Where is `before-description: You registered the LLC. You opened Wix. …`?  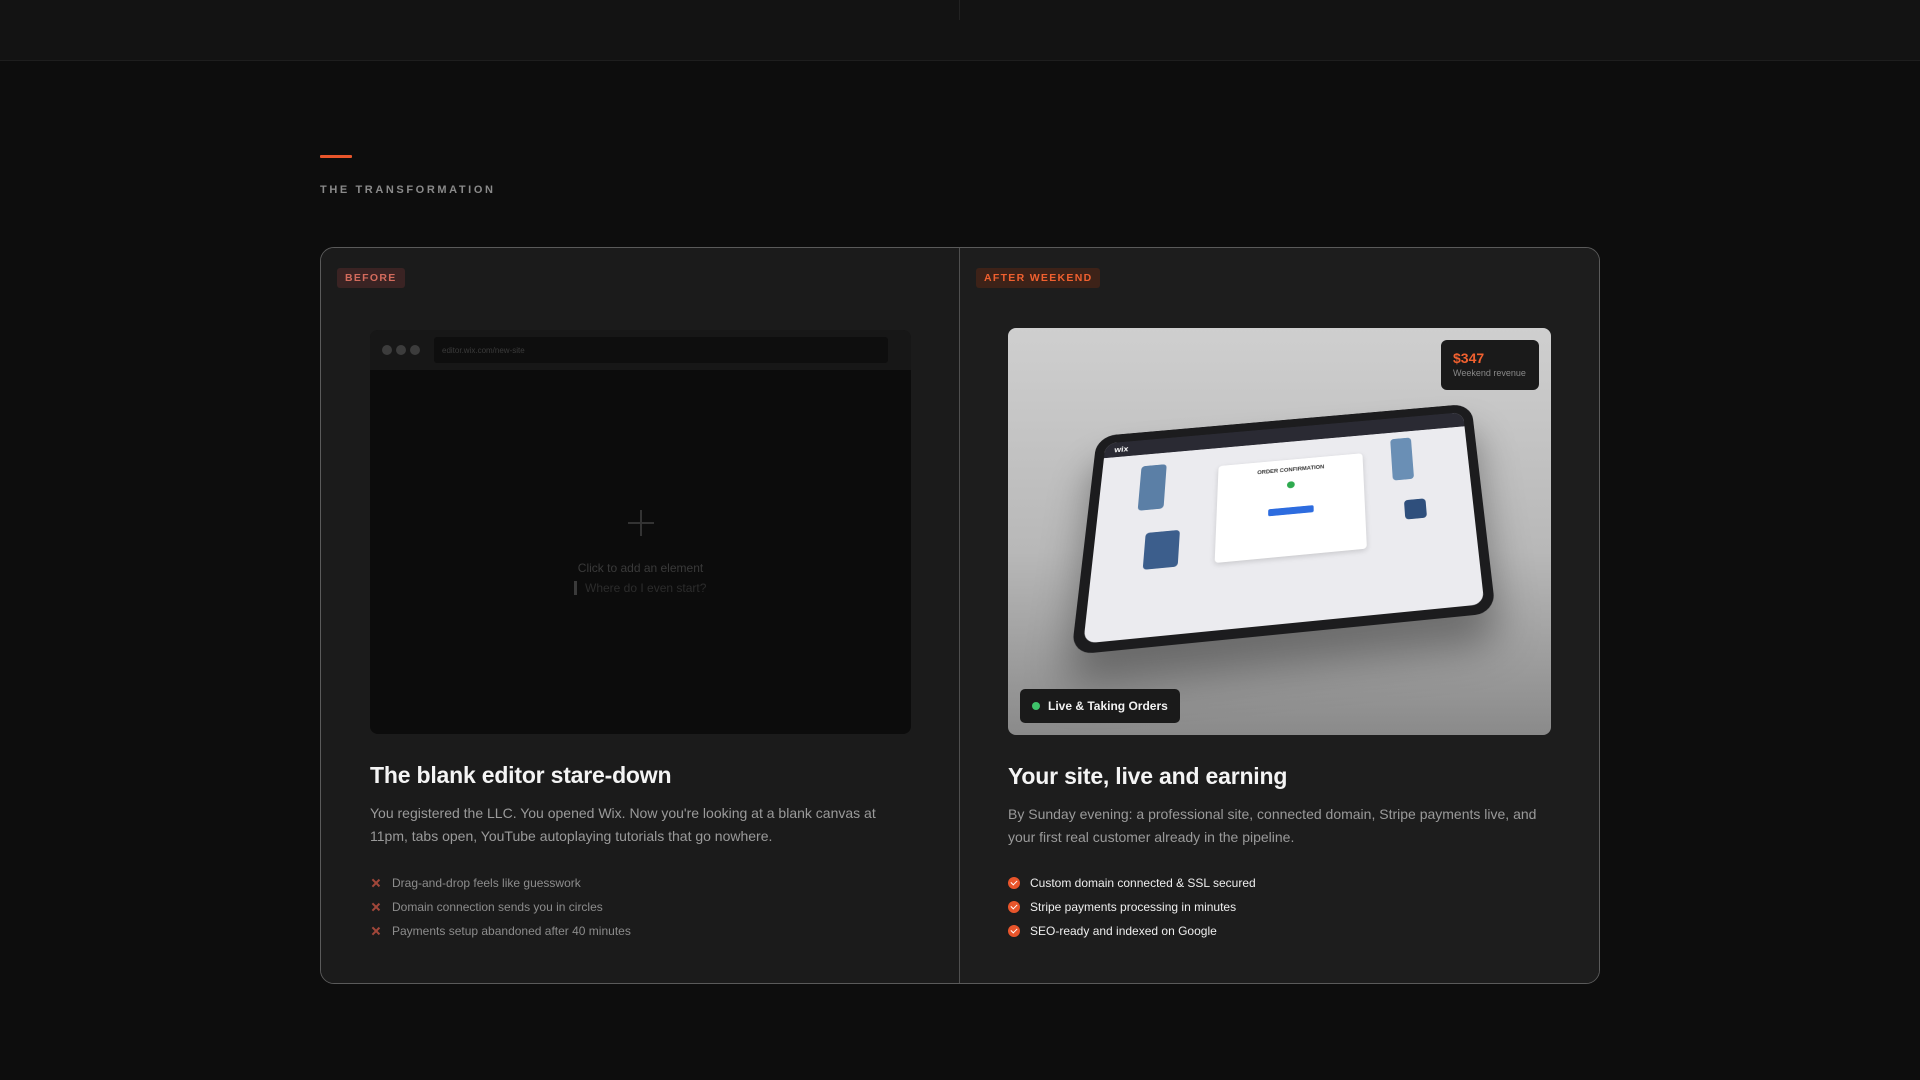 before-description: You registered the LLC. You opened Wix. … is located at coordinates (623, 824).